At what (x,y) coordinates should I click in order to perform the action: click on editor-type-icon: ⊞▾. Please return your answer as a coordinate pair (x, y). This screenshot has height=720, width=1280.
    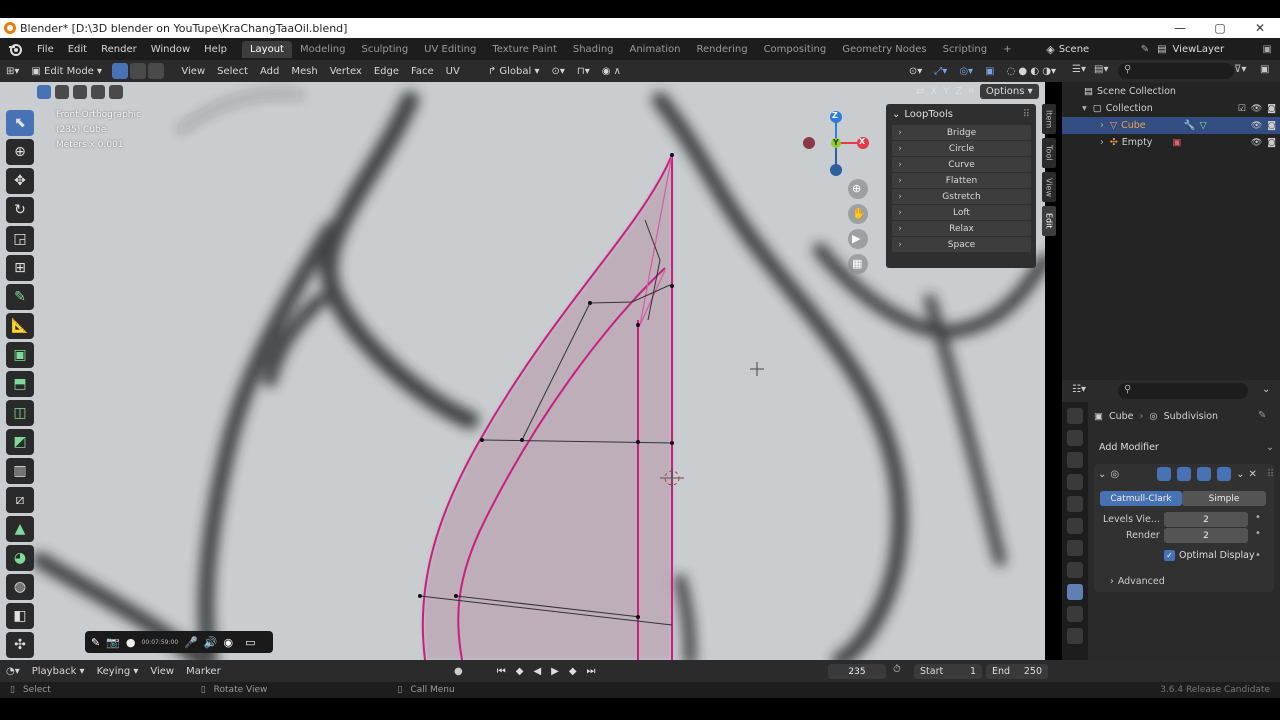
    Looking at the image, I should click on (12, 71).